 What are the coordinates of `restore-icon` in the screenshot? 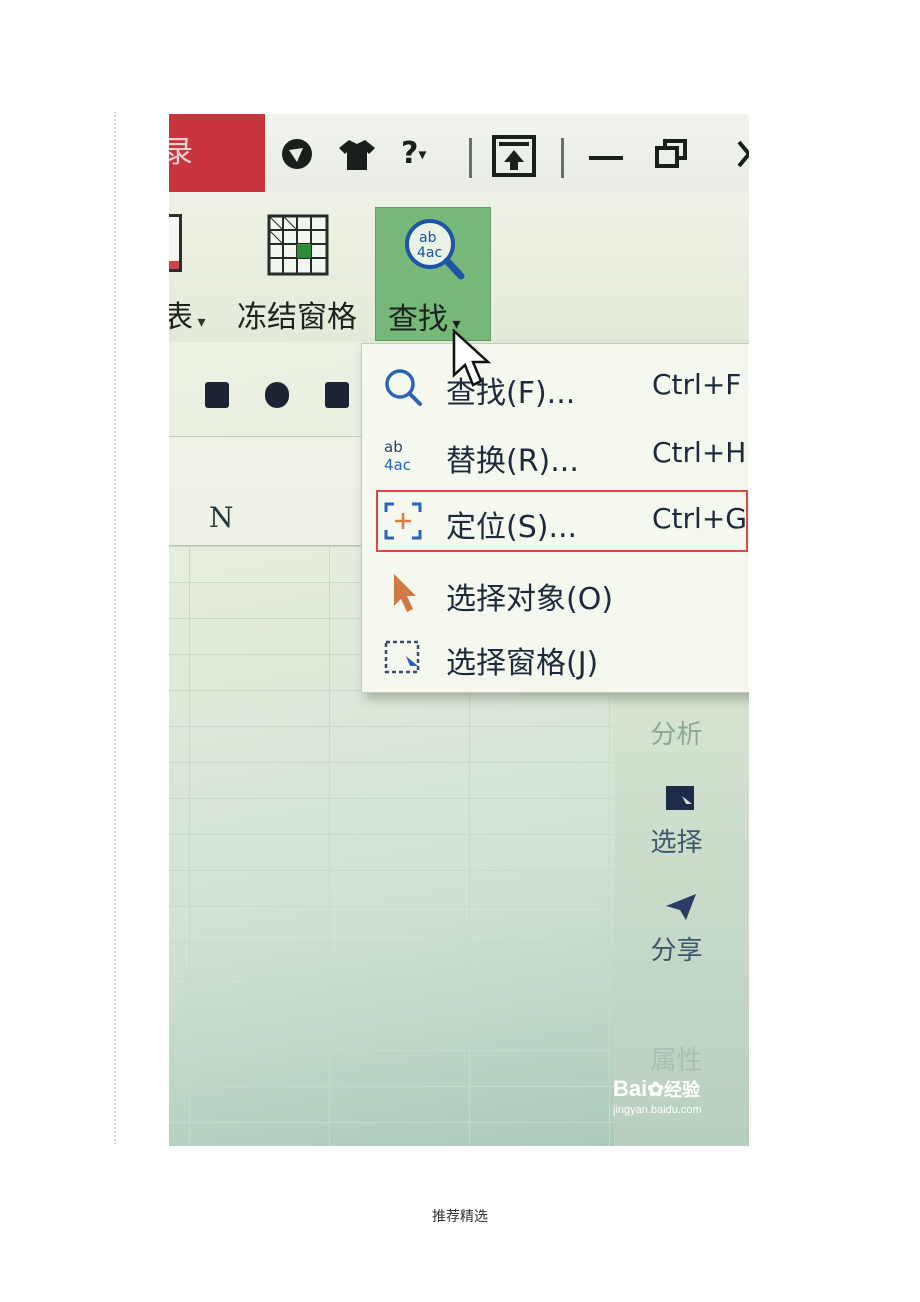 It's located at (671, 154).